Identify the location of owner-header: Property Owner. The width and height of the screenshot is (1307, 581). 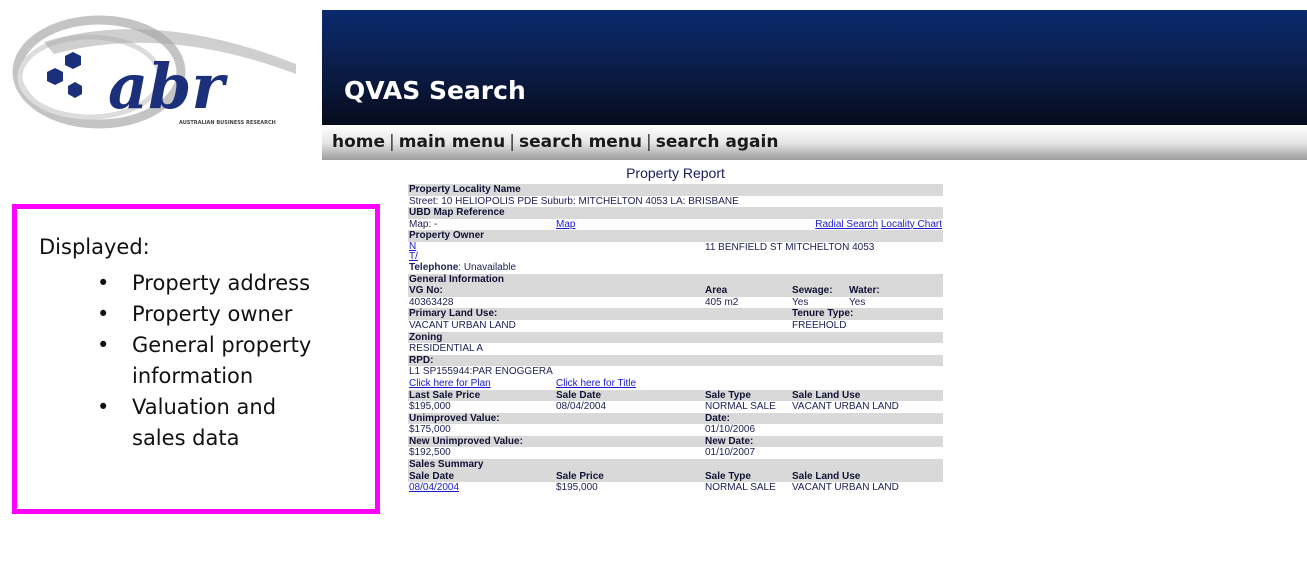
(675, 236).